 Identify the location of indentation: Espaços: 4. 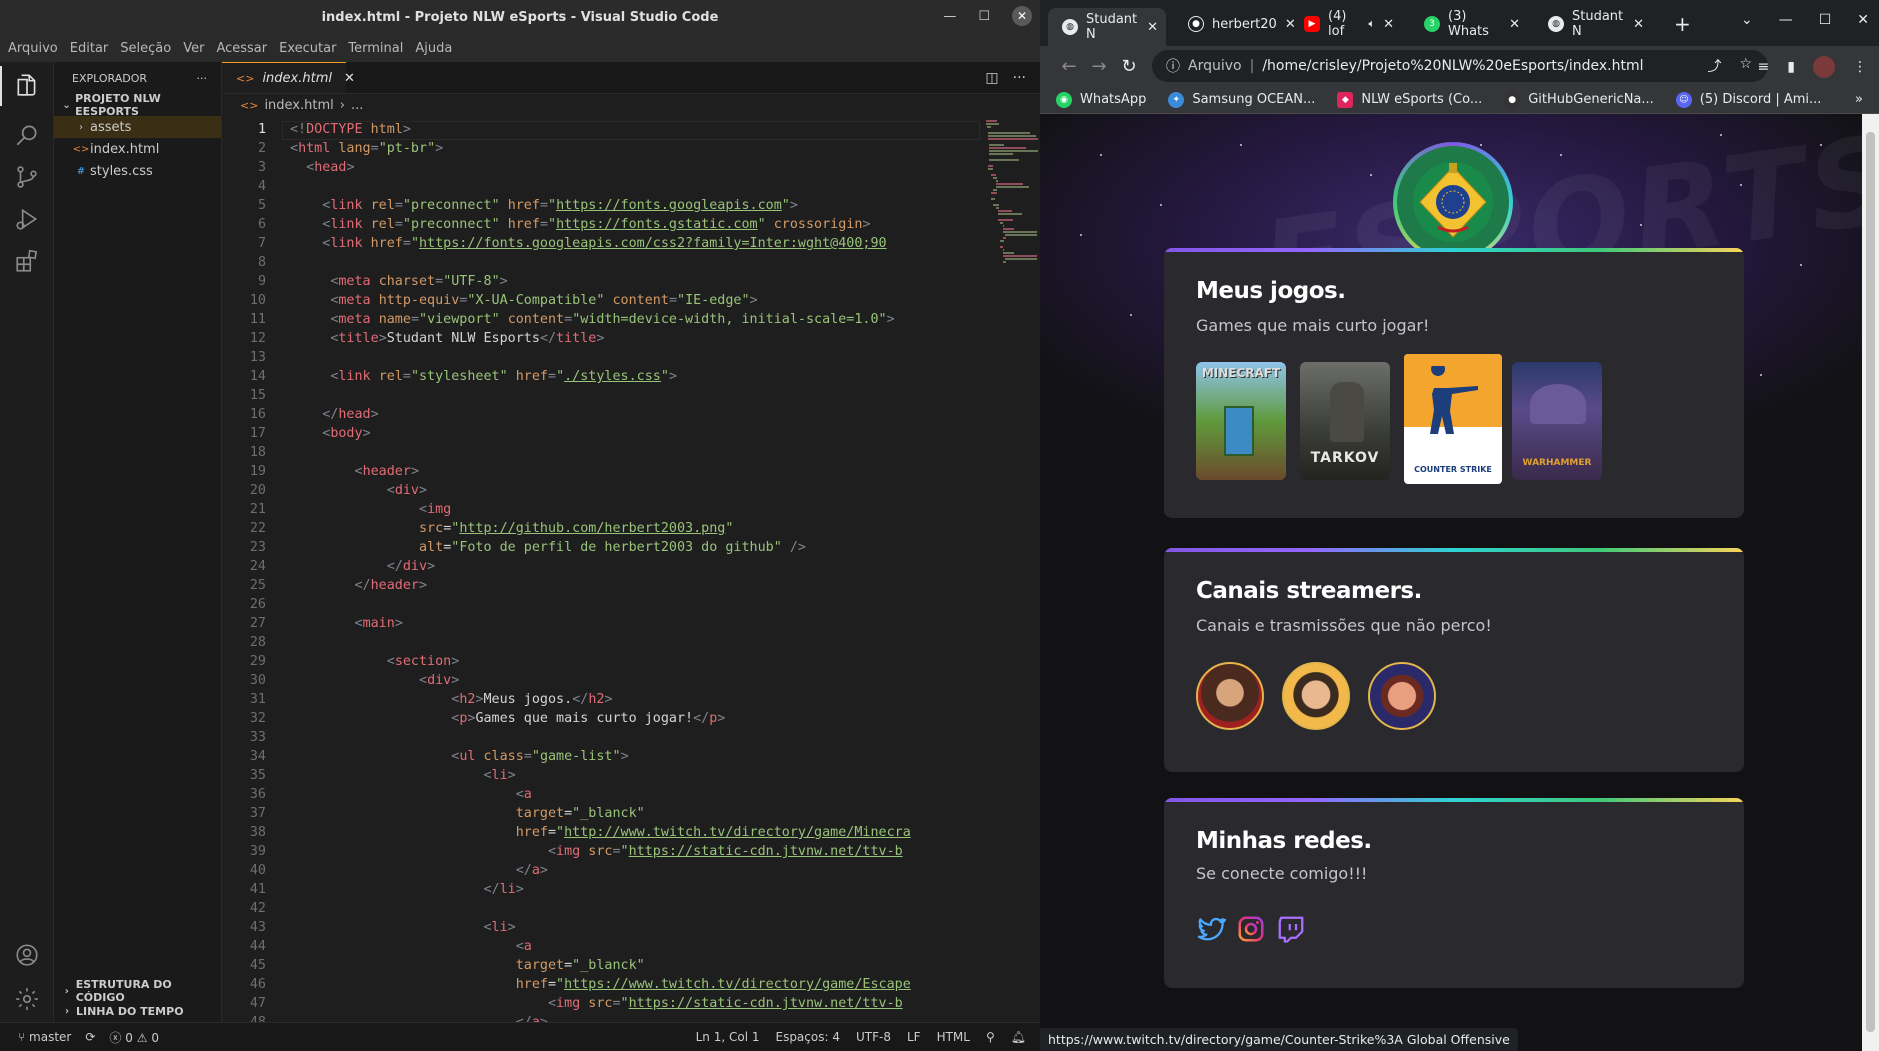
(807, 1037).